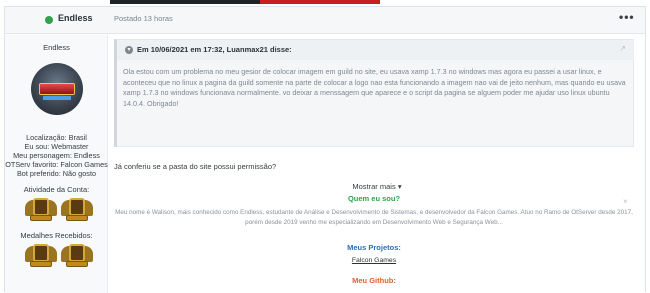 The image size is (650, 293). I want to click on caret-down-icon: ▾, so click(399, 186).